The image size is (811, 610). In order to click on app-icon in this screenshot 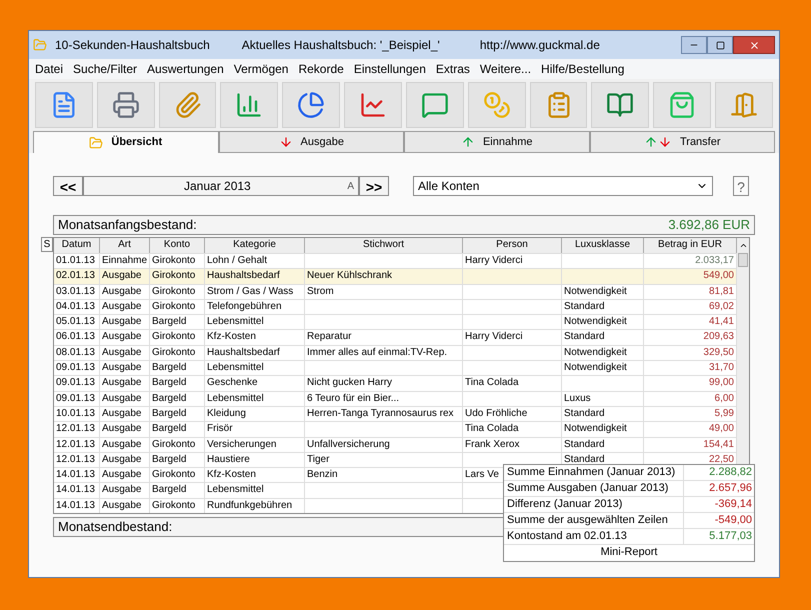, I will do `click(40, 45)`.